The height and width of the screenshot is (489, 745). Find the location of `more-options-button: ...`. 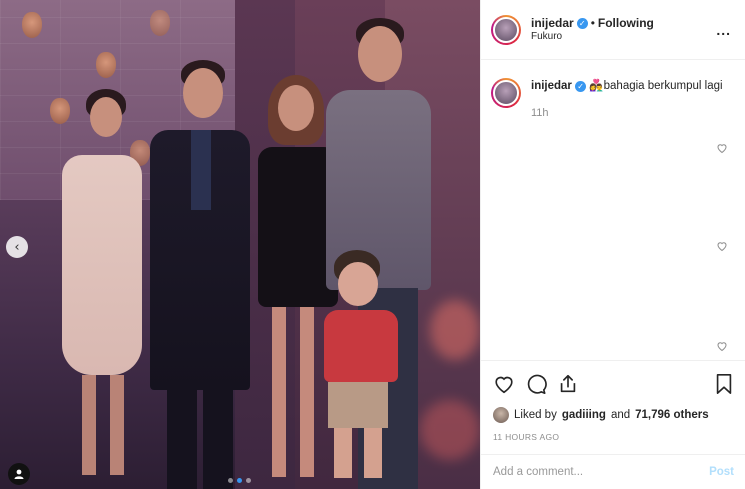

more-options-button: ... is located at coordinates (723, 30).